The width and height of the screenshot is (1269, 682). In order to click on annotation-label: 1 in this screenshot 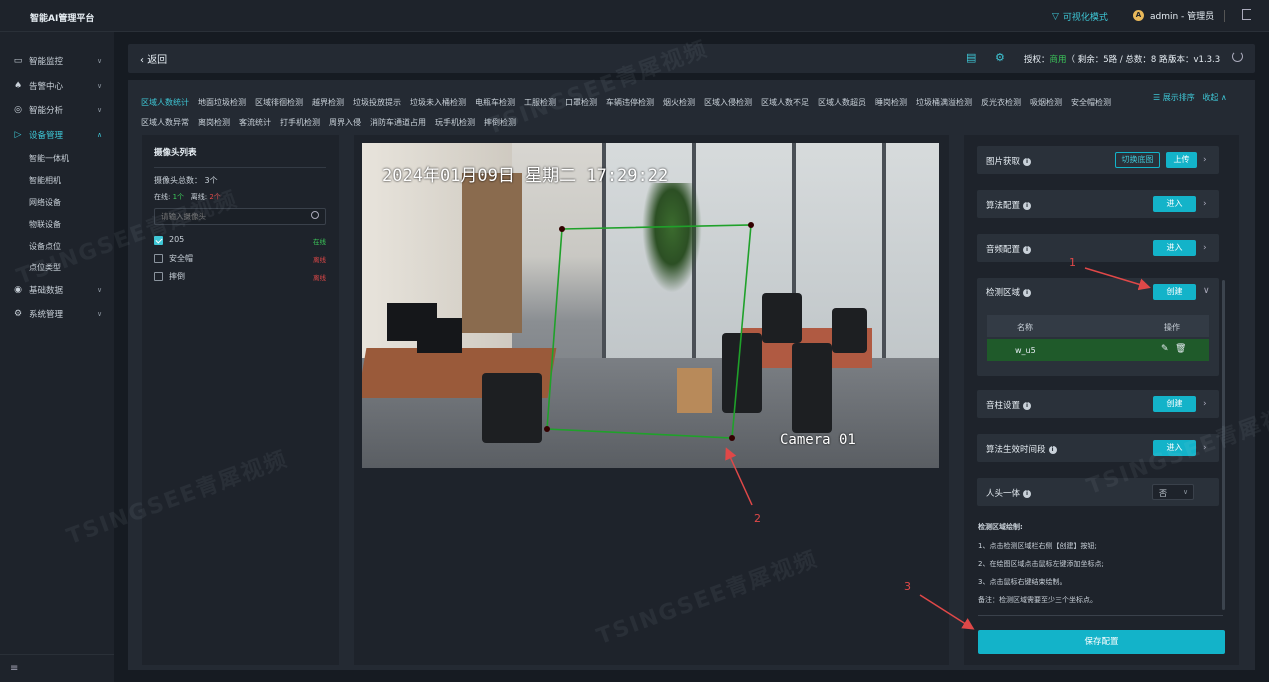, I will do `click(1072, 262)`.